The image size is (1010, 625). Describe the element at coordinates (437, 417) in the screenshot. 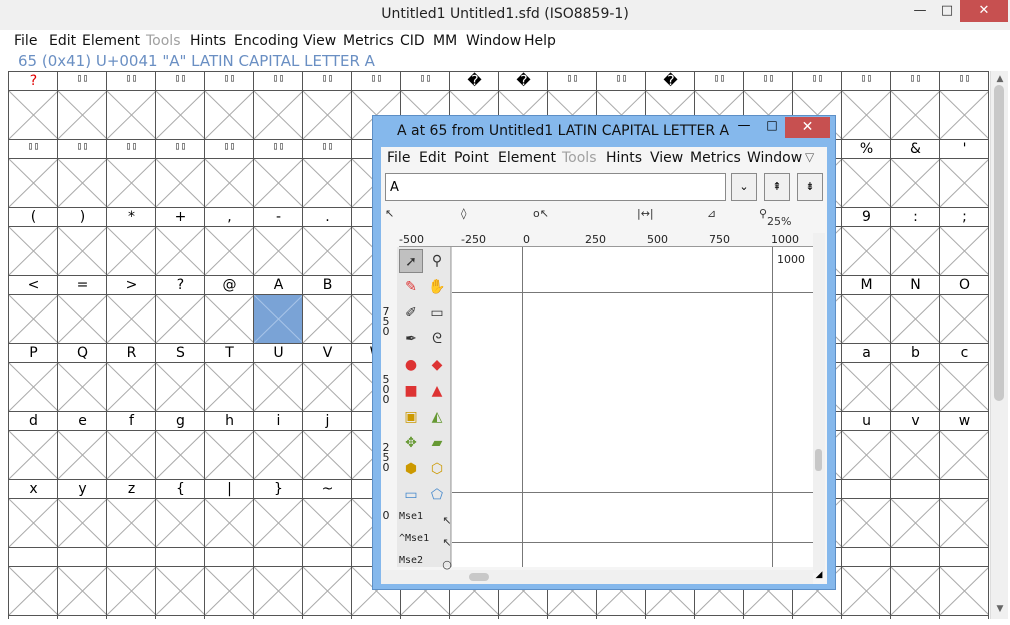

I see `flip-tool-icon: ◭` at that location.